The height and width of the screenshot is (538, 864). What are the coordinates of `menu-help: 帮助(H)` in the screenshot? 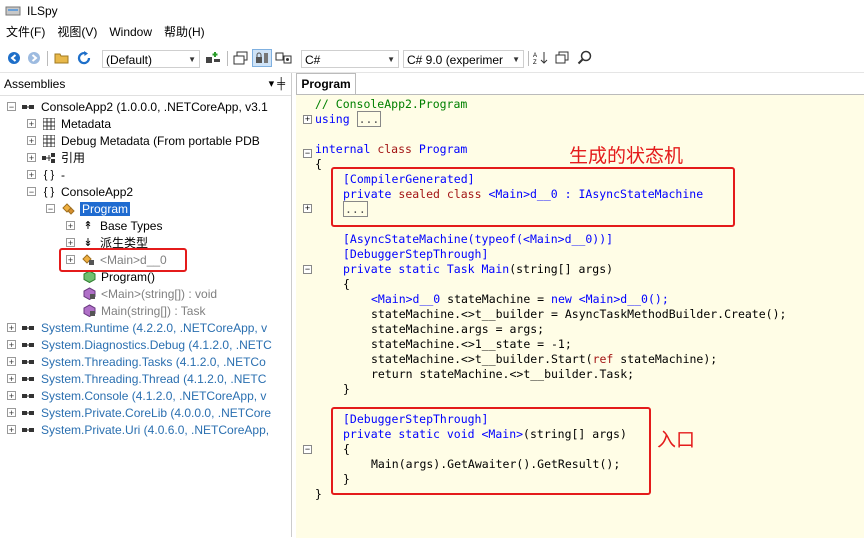 It's located at (184, 32).